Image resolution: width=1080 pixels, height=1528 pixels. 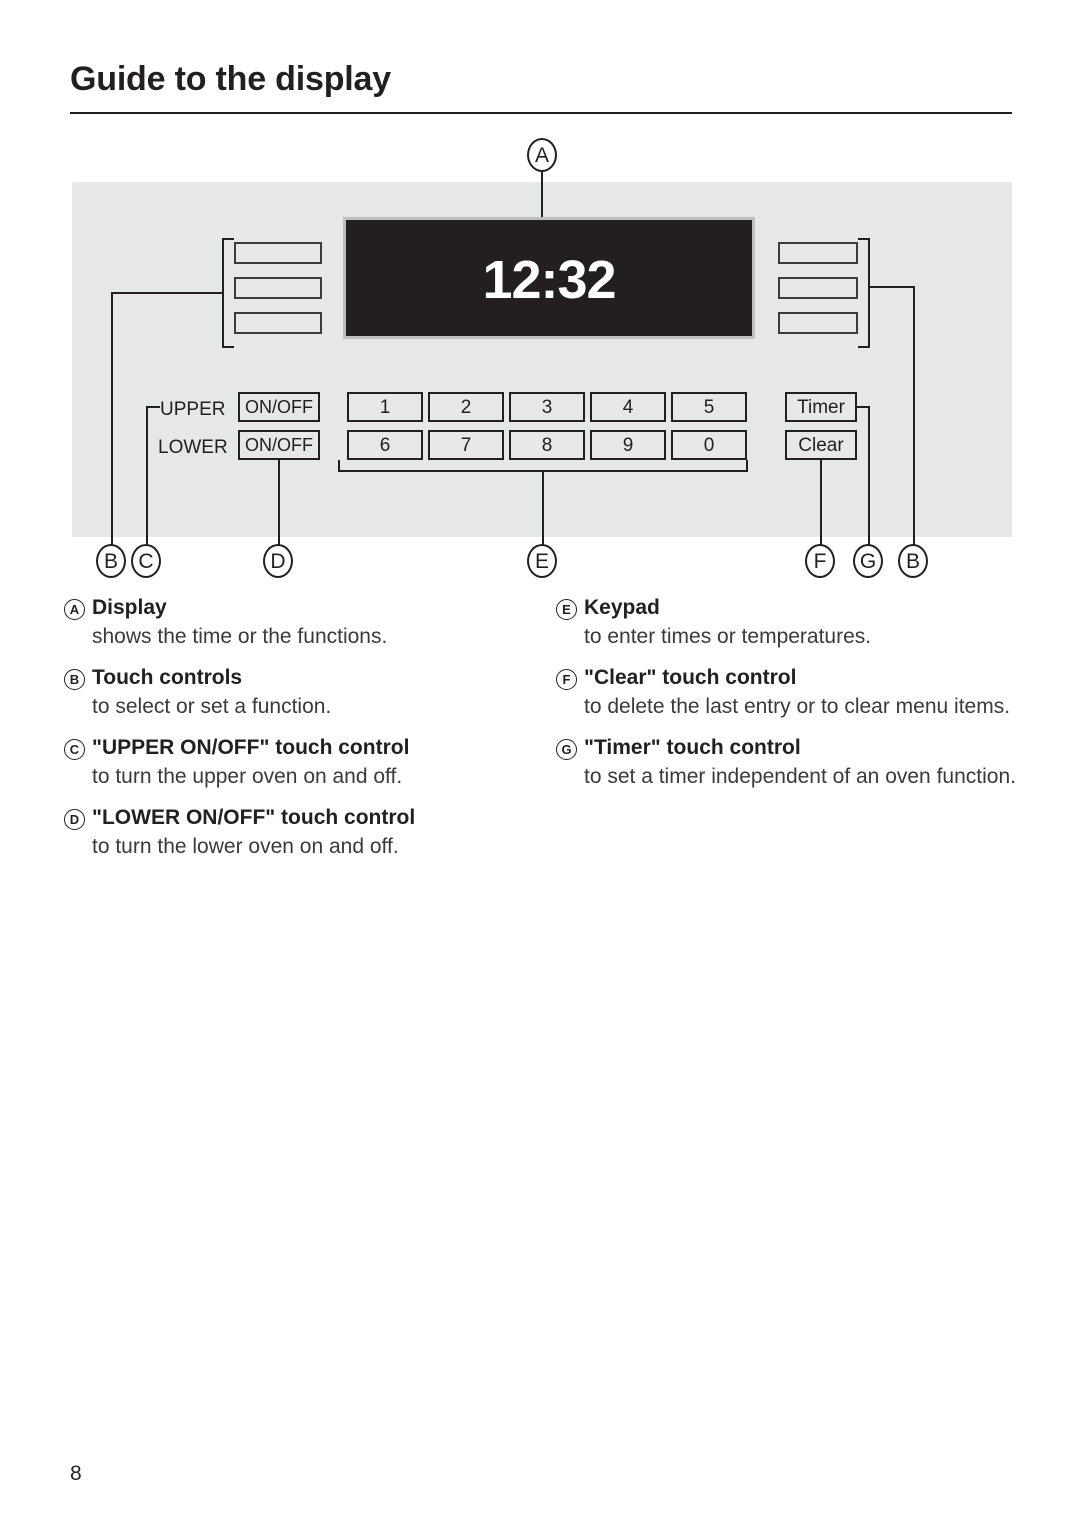 I want to click on legend-body-b: to select or set a function., so click(x=212, y=706).